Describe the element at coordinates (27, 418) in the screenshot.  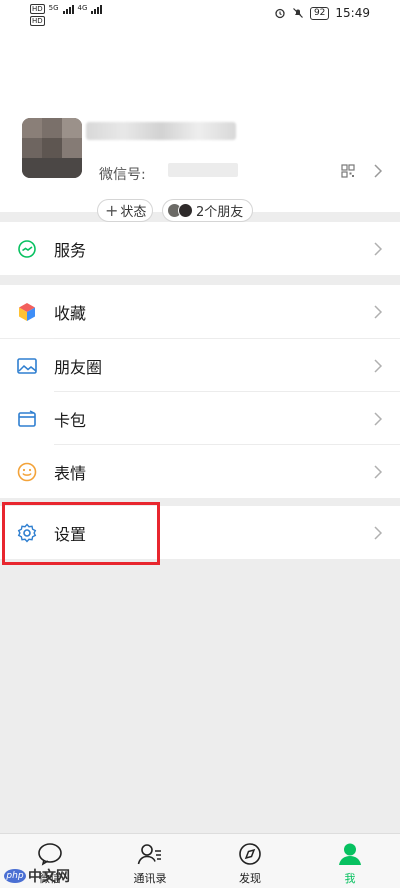
I see `cards-wallet-icon` at that location.